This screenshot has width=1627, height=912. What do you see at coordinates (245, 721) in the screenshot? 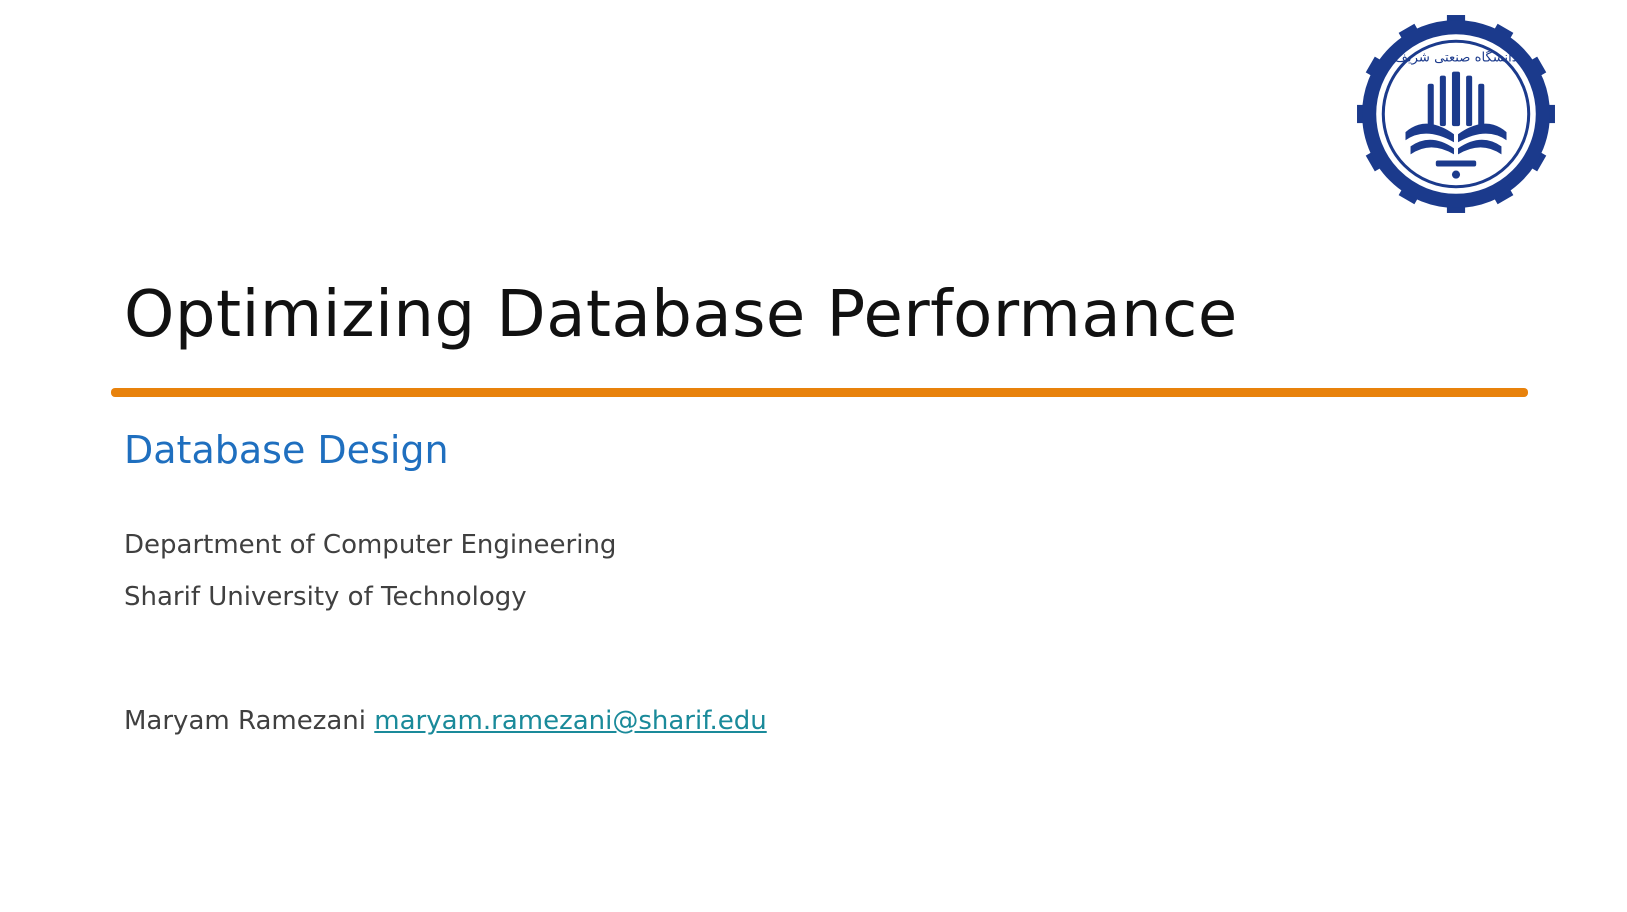
I see `author-name: Maryam Ramezani` at bounding box center [245, 721].